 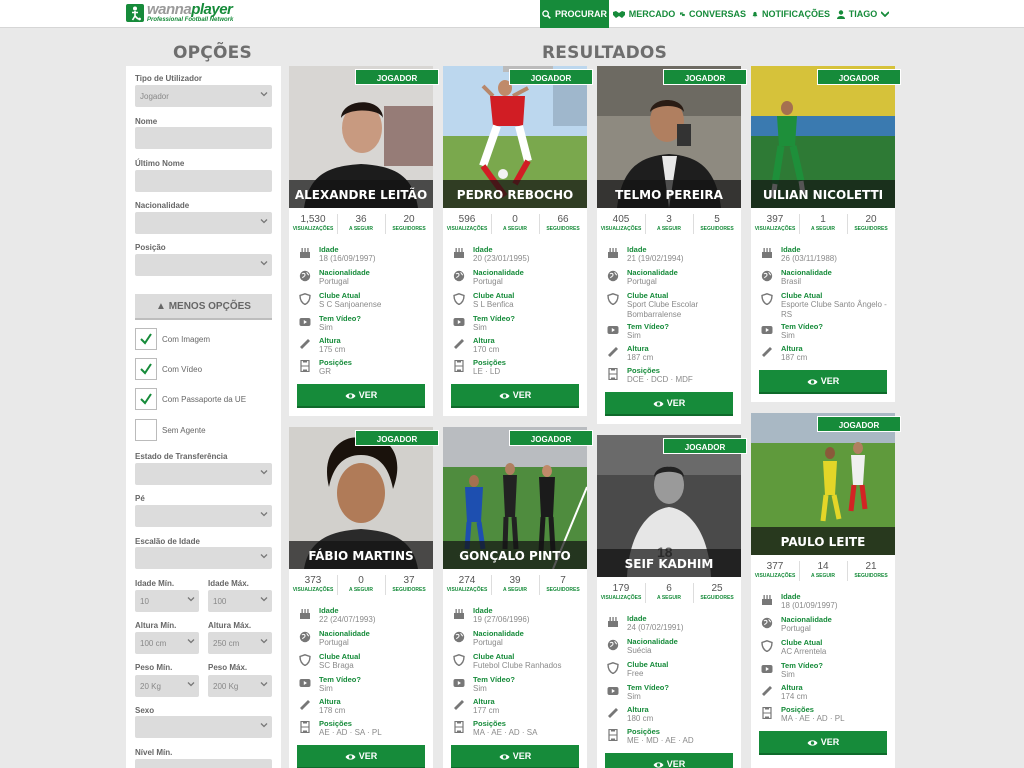 I want to click on following-count: 3, so click(x=669, y=219).